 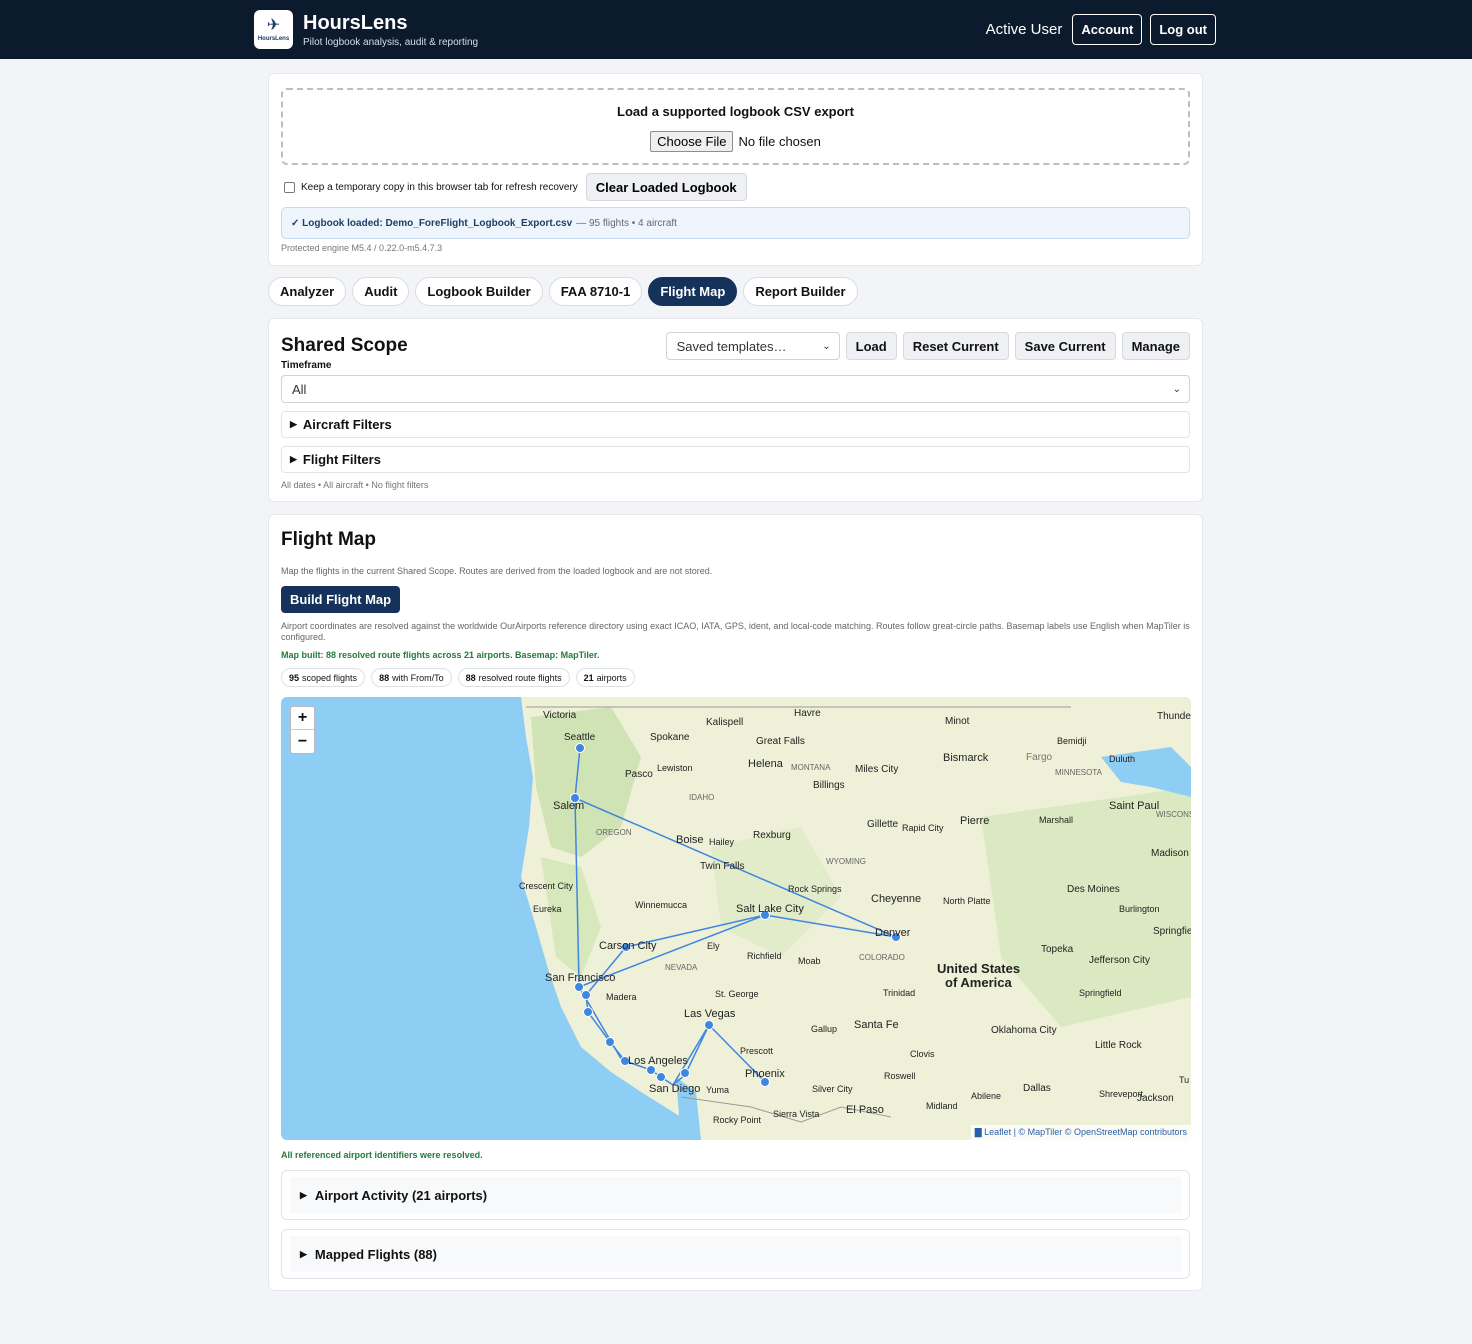 I want to click on chevron-down-icon: ⌄, so click(x=1176, y=389).